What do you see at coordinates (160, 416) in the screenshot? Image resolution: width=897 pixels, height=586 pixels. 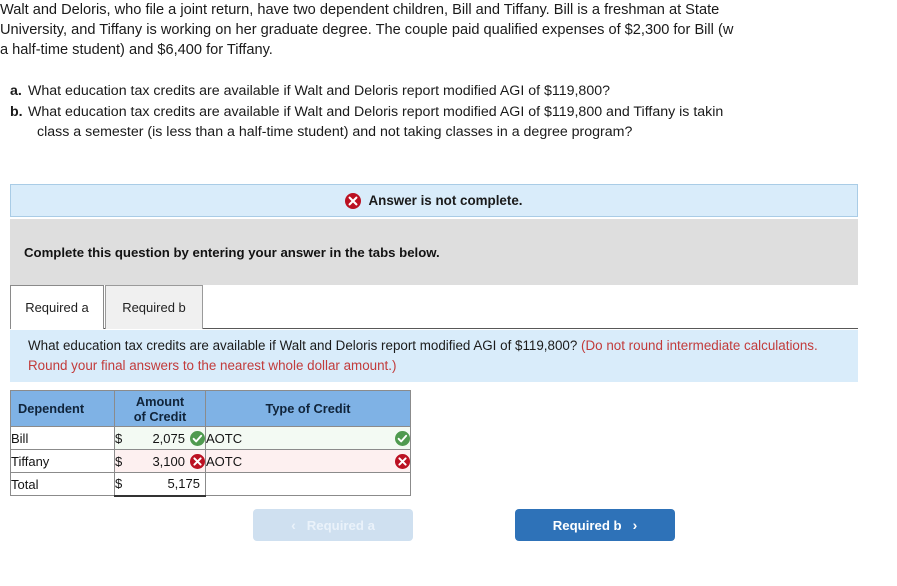 I see `header-amount-line2: of Credit` at bounding box center [160, 416].